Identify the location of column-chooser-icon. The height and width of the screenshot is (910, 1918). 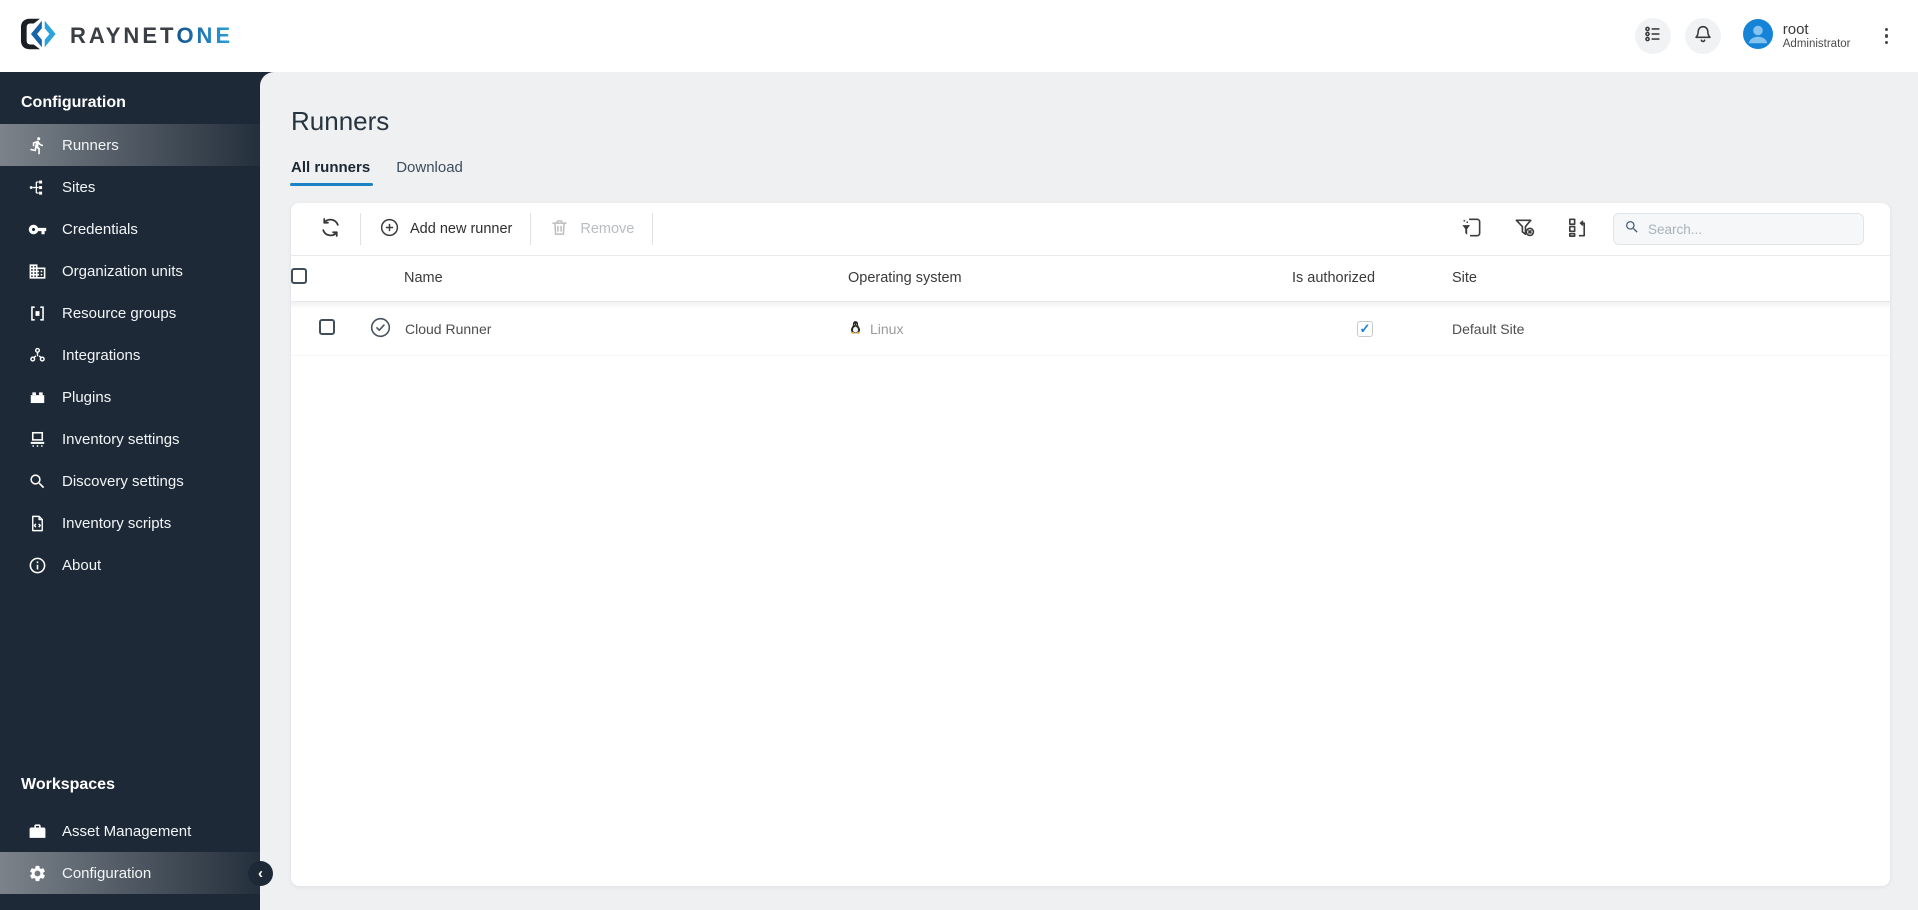
(1577, 229).